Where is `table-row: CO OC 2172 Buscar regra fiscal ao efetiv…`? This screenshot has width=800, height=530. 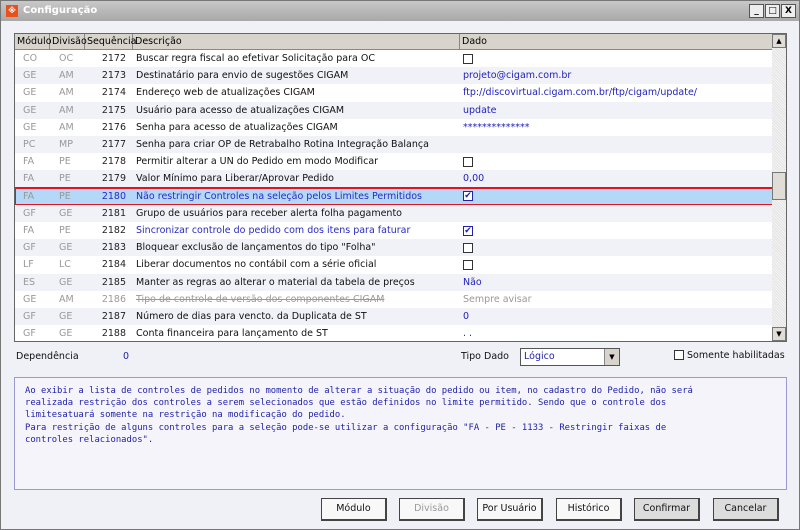 table-row: CO OC 2172 Buscar regra fiscal ao efetiv… is located at coordinates (394, 58).